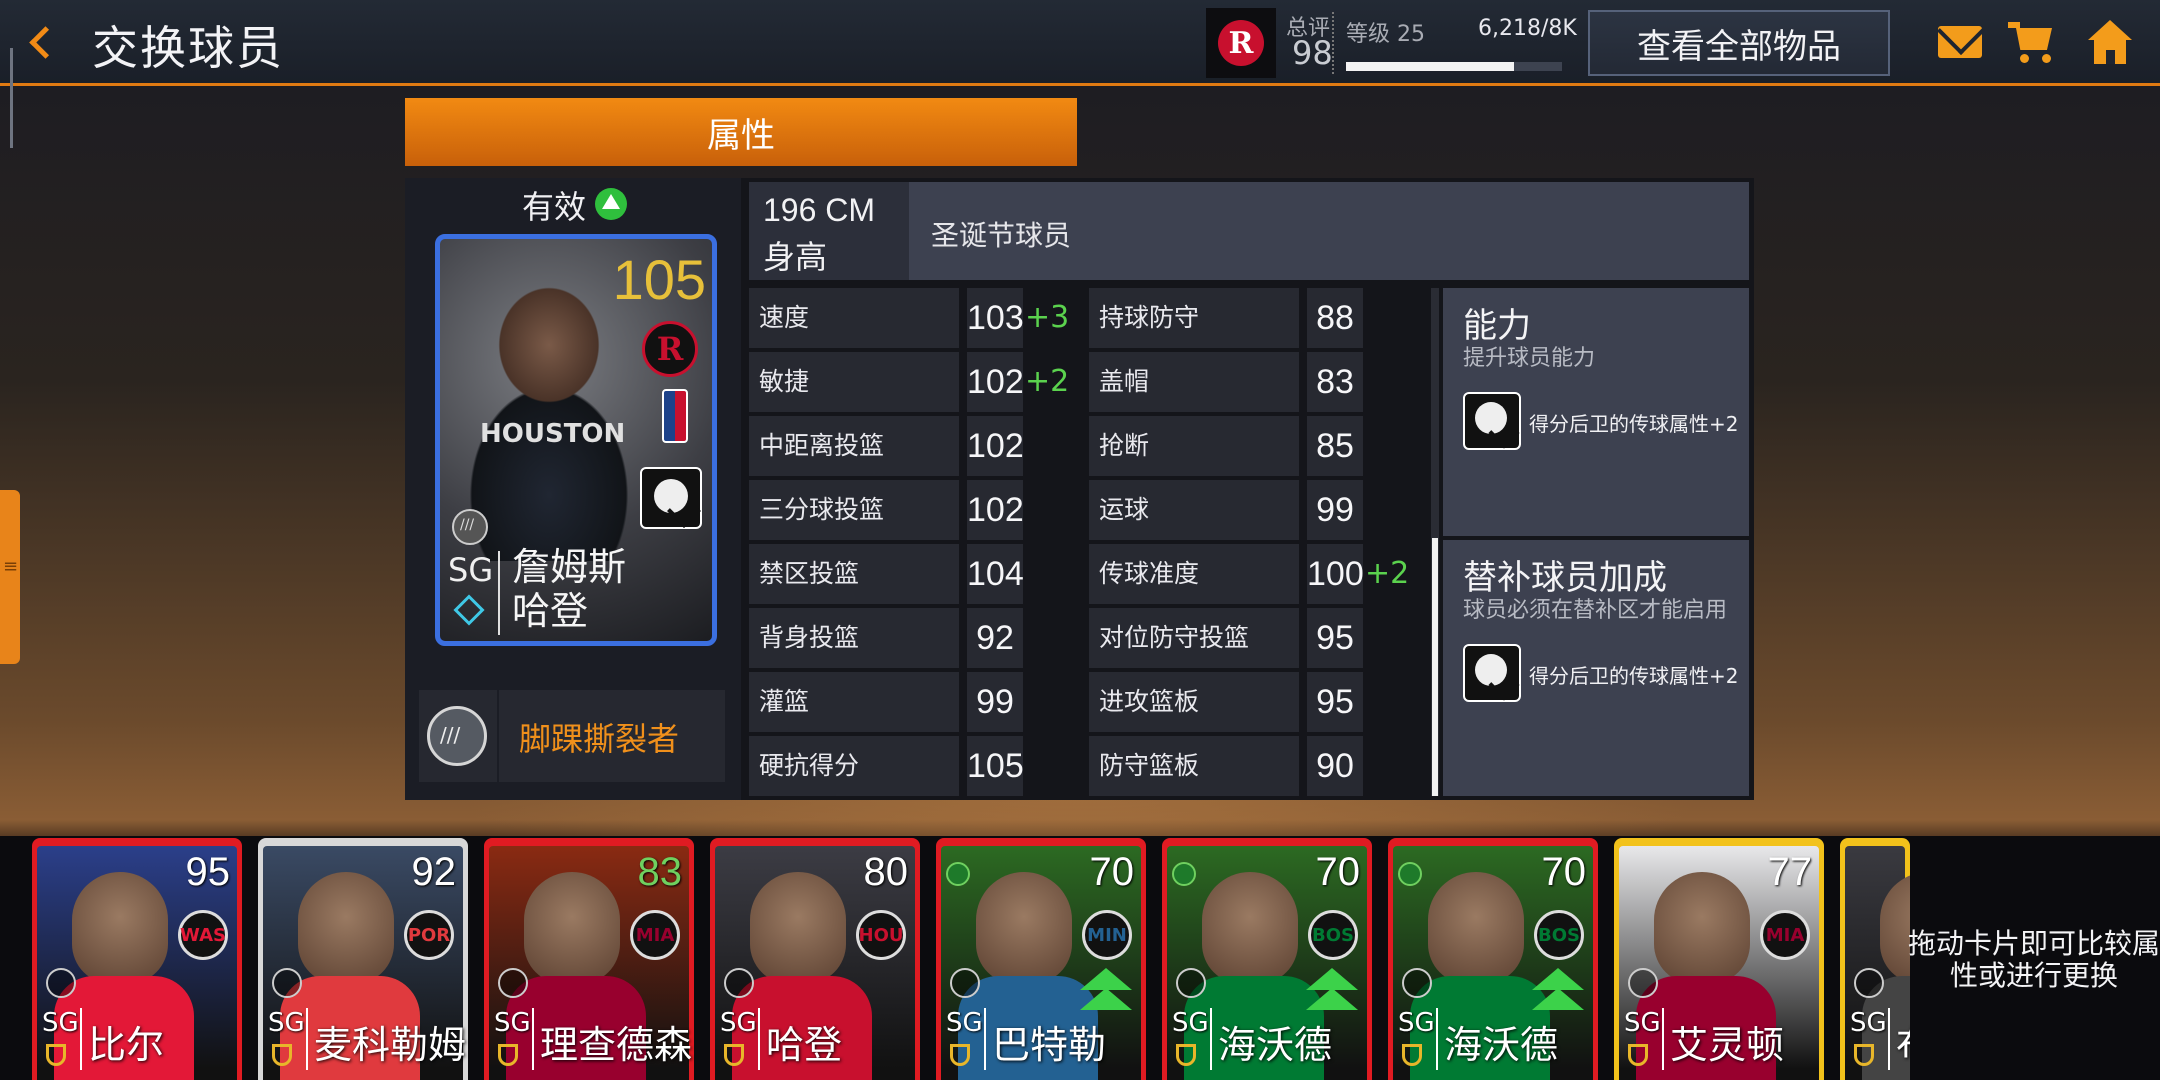 The height and width of the screenshot is (1080, 2160). What do you see at coordinates (854, 446) in the screenshot?
I see `stat-label: 中距离投篮` at bounding box center [854, 446].